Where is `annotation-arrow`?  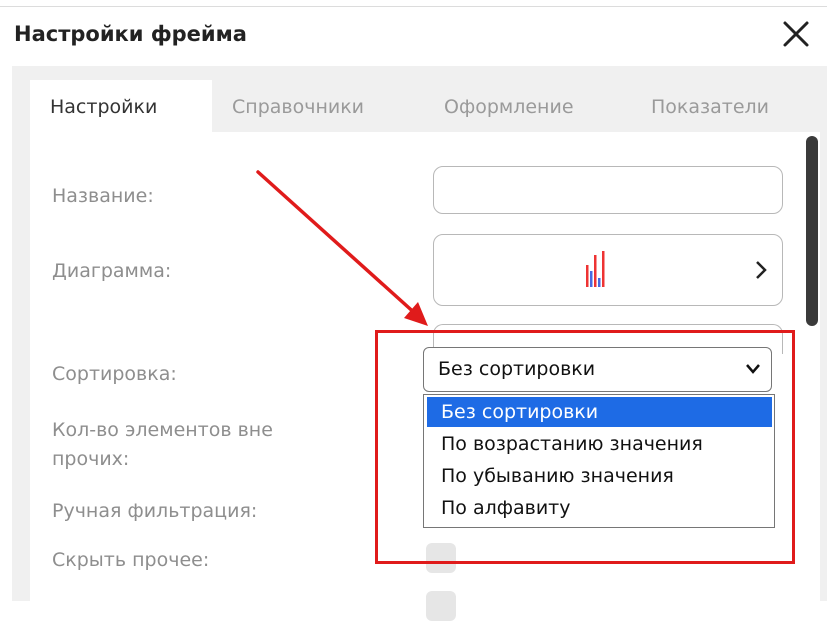 annotation-arrow is located at coordinates (342, 248).